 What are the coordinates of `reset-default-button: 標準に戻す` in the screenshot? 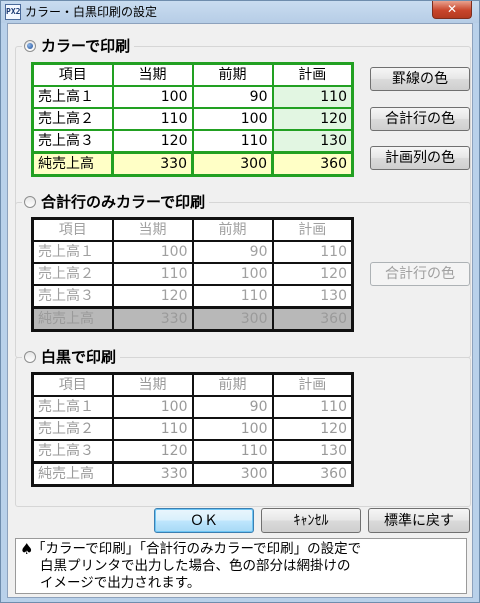 It's located at (419, 520).